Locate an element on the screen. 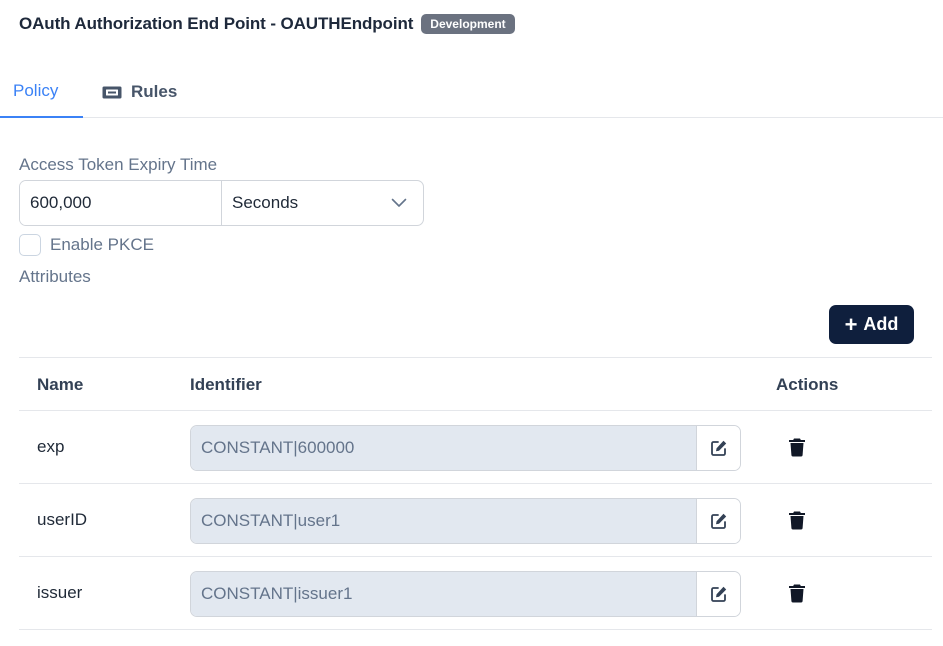  access-token-expiry-input is located at coordinates (121, 203).